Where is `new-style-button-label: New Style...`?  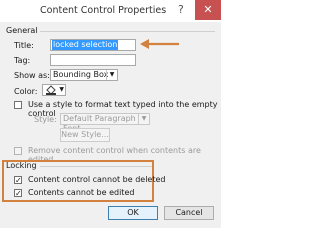
new-style-button-label: New Style... is located at coordinates (85, 134).